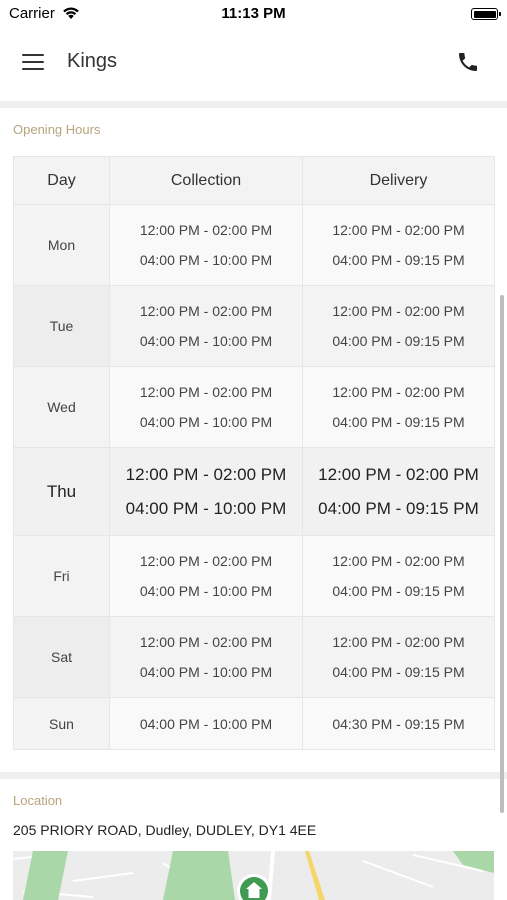  I want to click on app-header: Kings, so click(253, 65).